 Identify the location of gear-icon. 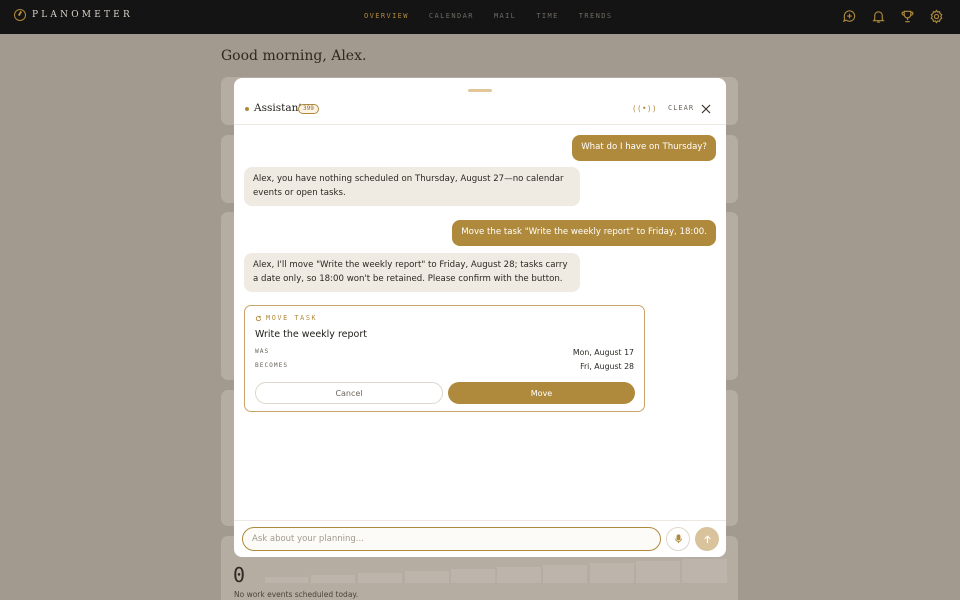
(936, 16).